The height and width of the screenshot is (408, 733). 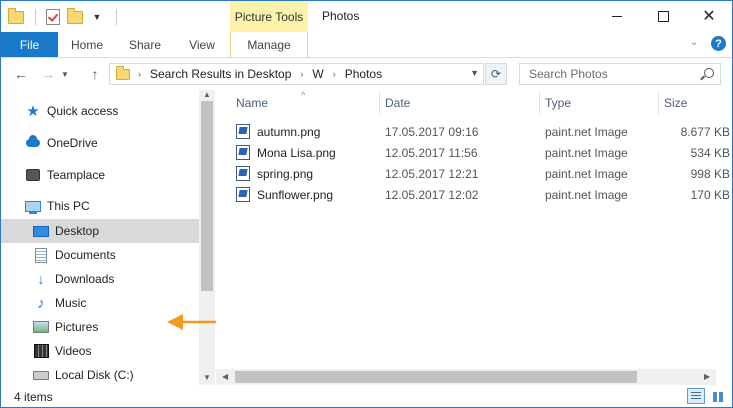 What do you see at coordinates (85, 255) in the screenshot?
I see `nav-item-label: Documents` at bounding box center [85, 255].